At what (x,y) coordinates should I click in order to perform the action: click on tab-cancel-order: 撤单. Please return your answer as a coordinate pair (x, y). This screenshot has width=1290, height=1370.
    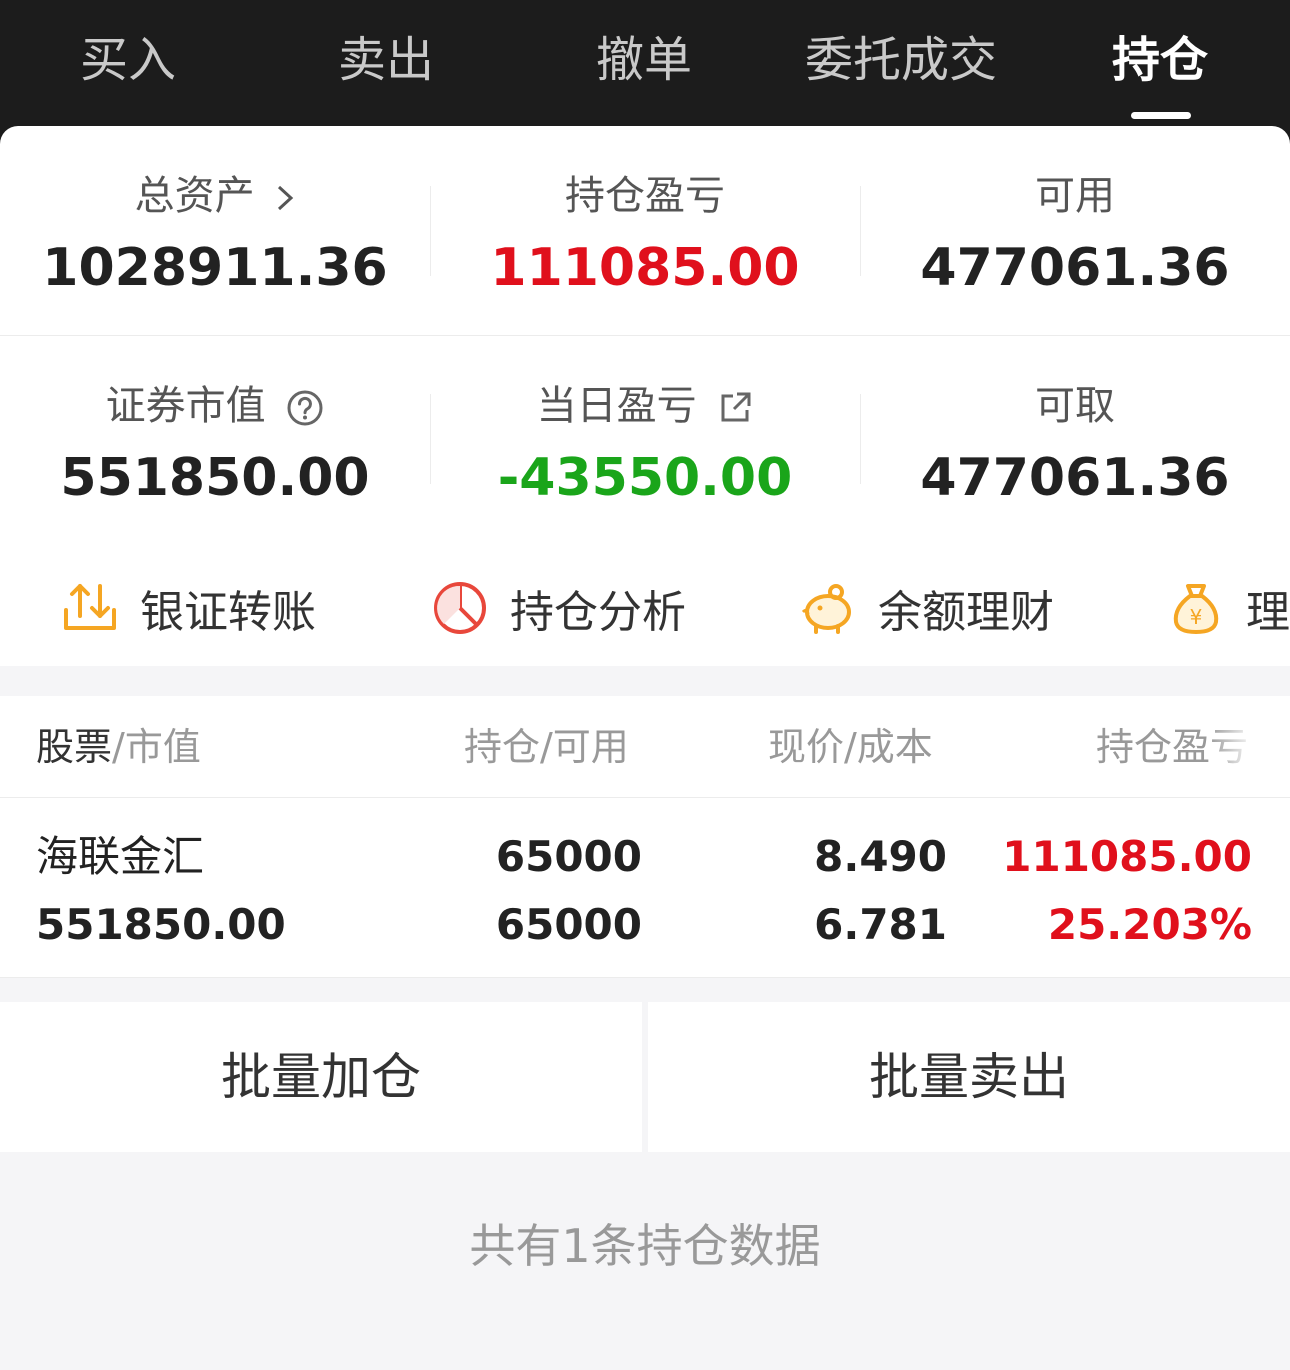
    Looking at the image, I should click on (644, 60).